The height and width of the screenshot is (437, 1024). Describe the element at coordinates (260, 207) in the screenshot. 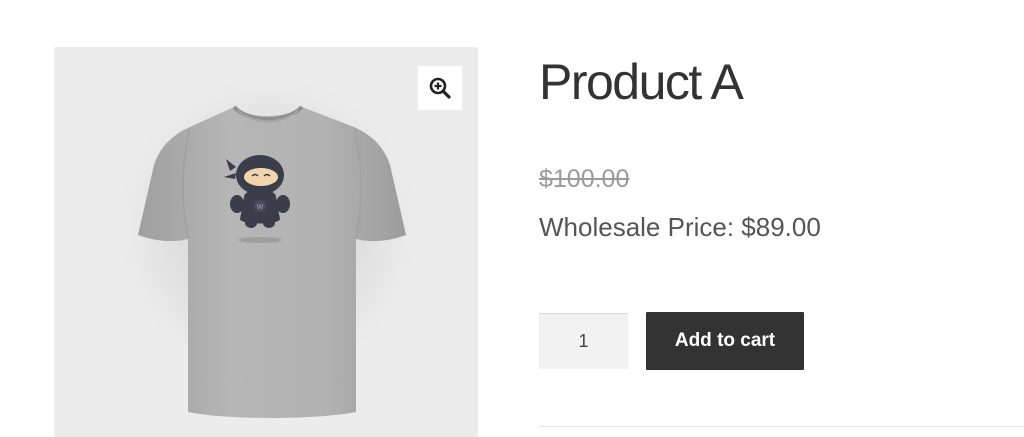

I see `svg-text: W` at that location.